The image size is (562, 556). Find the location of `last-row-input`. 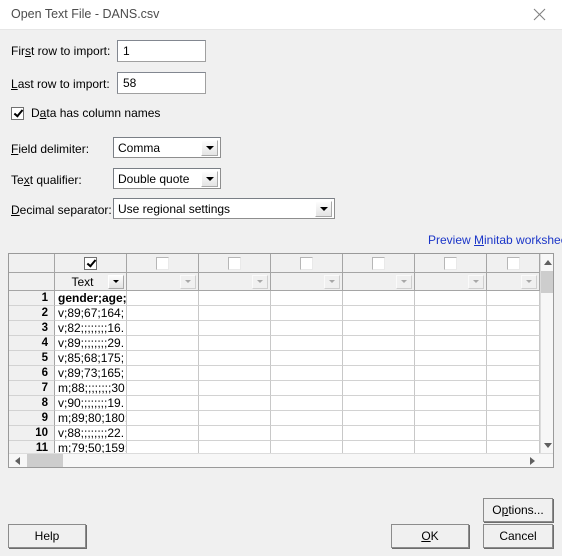

last-row-input is located at coordinates (161, 83).